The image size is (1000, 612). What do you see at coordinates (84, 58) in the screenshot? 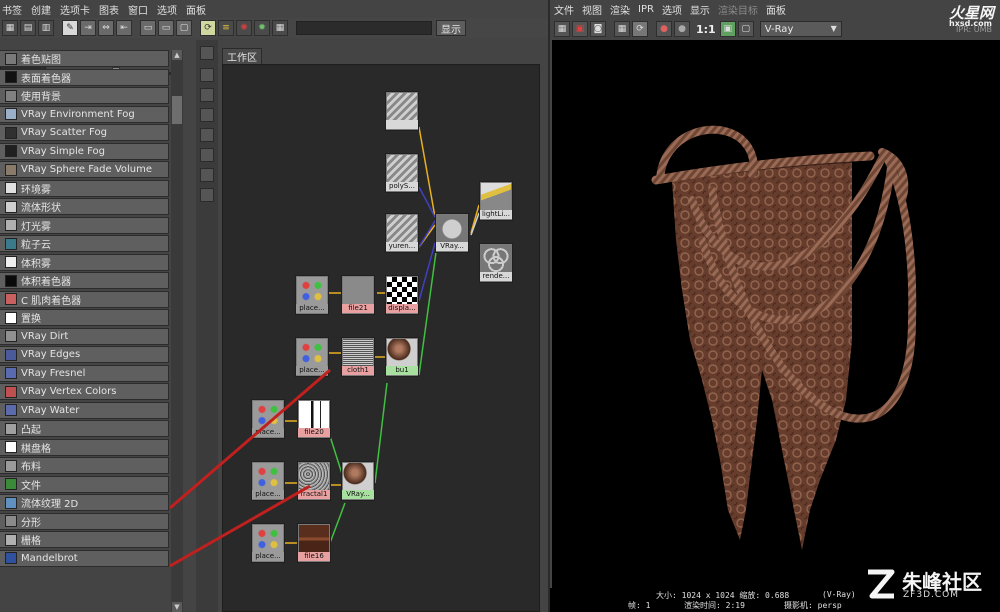
I see `library-item: 着色贴图` at bounding box center [84, 58].